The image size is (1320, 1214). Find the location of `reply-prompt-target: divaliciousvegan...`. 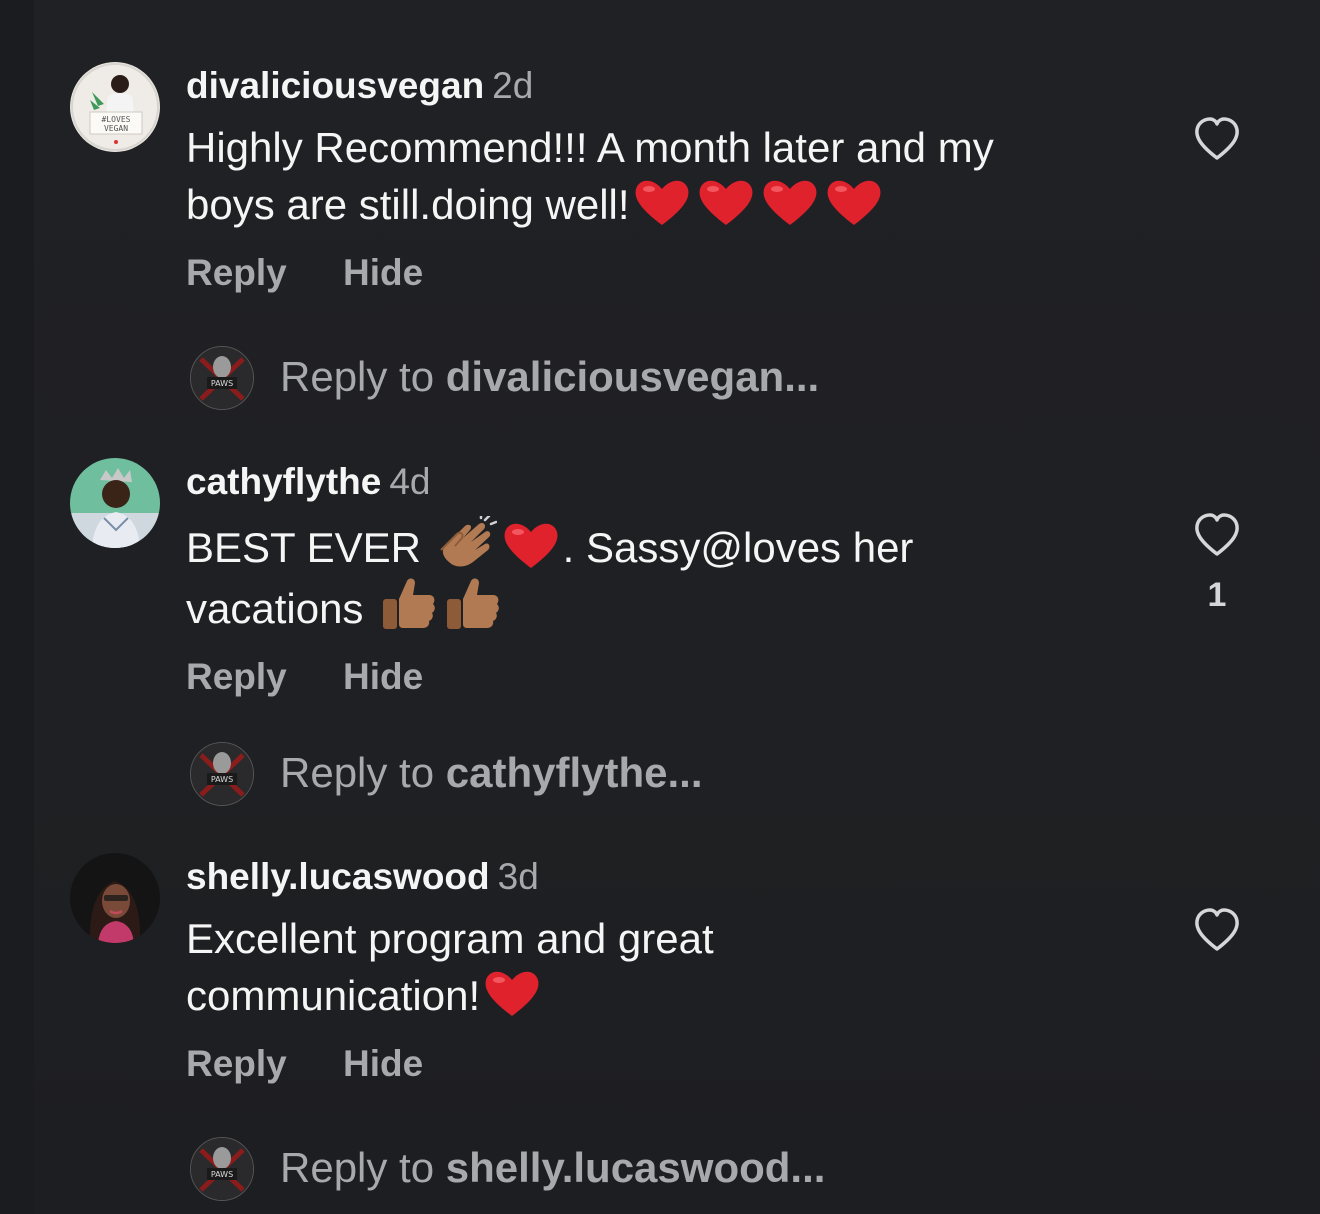

reply-prompt-target: divaliciousvegan... is located at coordinates (632, 376).